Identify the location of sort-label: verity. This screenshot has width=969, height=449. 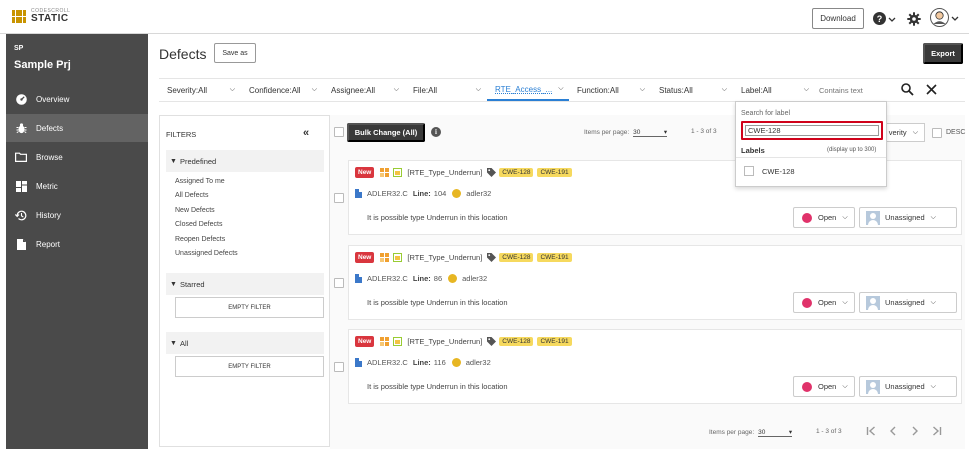
(897, 132).